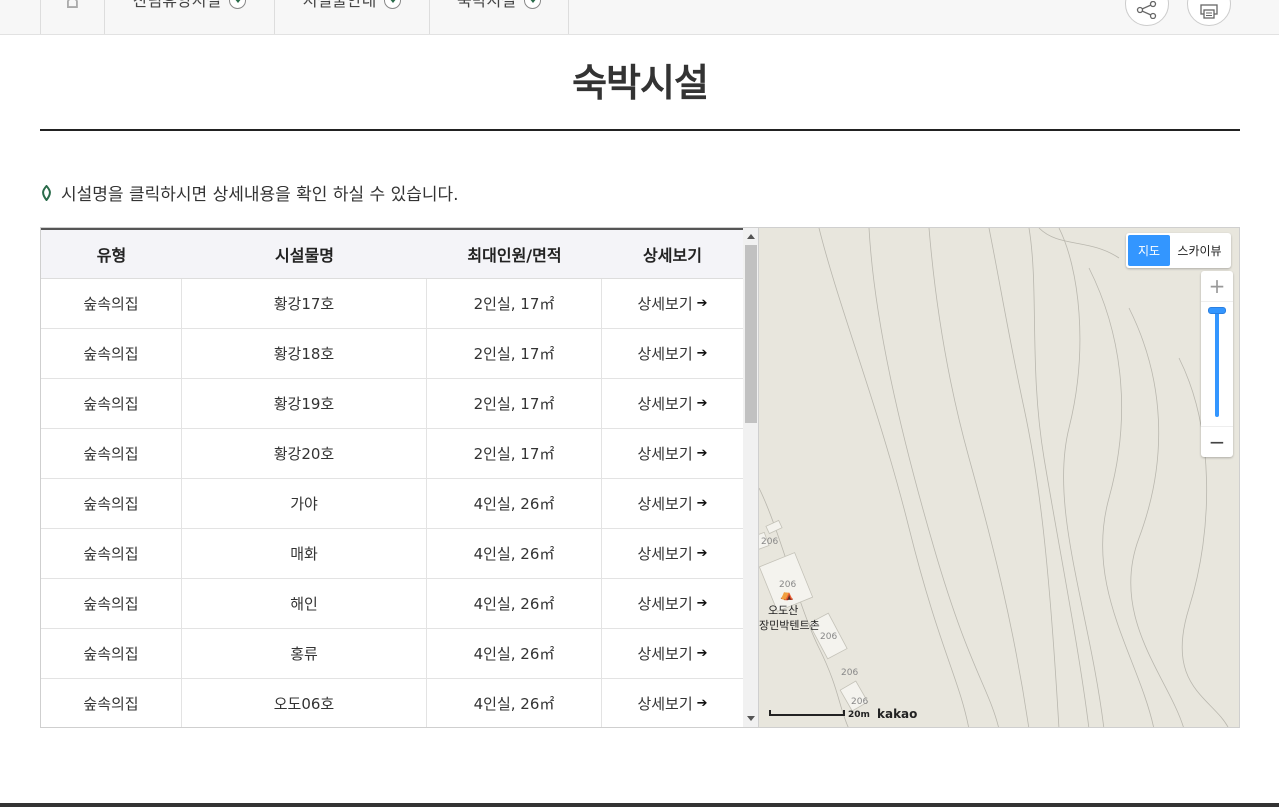 Image resolution: width=1279 pixels, height=807 pixels. What do you see at coordinates (304, 703) in the screenshot?
I see `cell-facility-name: 오도06호` at bounding box center [304, 703].